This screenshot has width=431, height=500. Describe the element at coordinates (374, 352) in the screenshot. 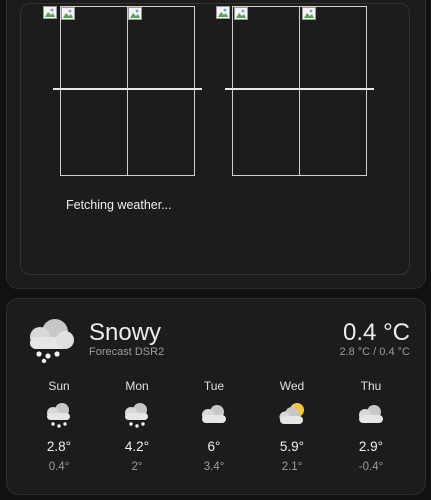

I see `high-low-temperature: 2.8 °C / 0.4 °C` at that location.